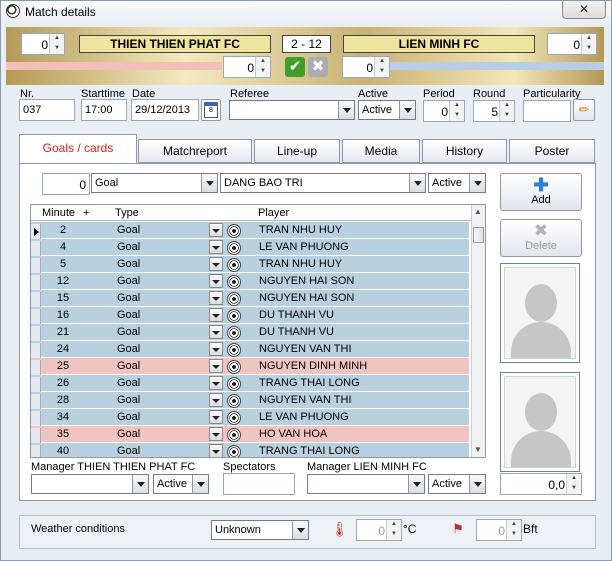  What do you see at coordinates (552, 151) in the screenshot?
I see `tab-poster: Poster` at bounding box center [552, 151].